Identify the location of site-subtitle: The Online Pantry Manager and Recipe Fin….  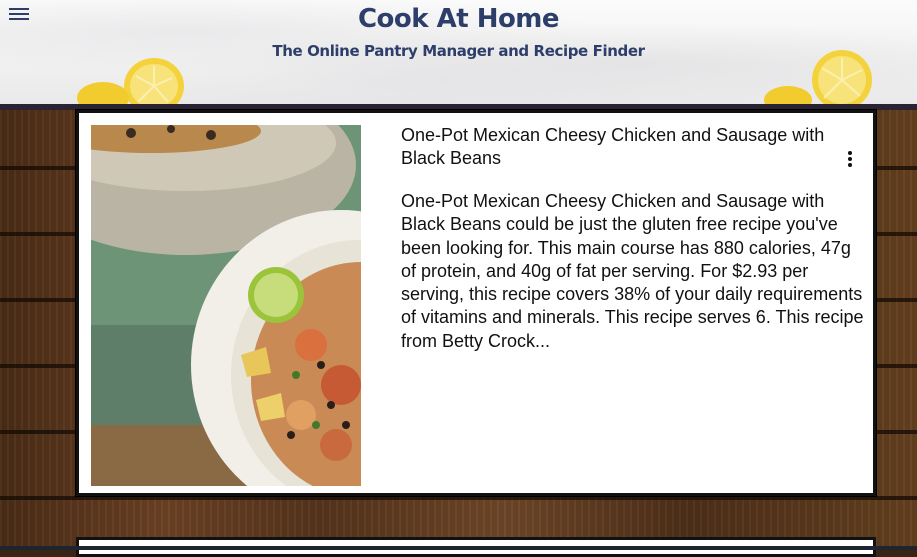
(458, 51).